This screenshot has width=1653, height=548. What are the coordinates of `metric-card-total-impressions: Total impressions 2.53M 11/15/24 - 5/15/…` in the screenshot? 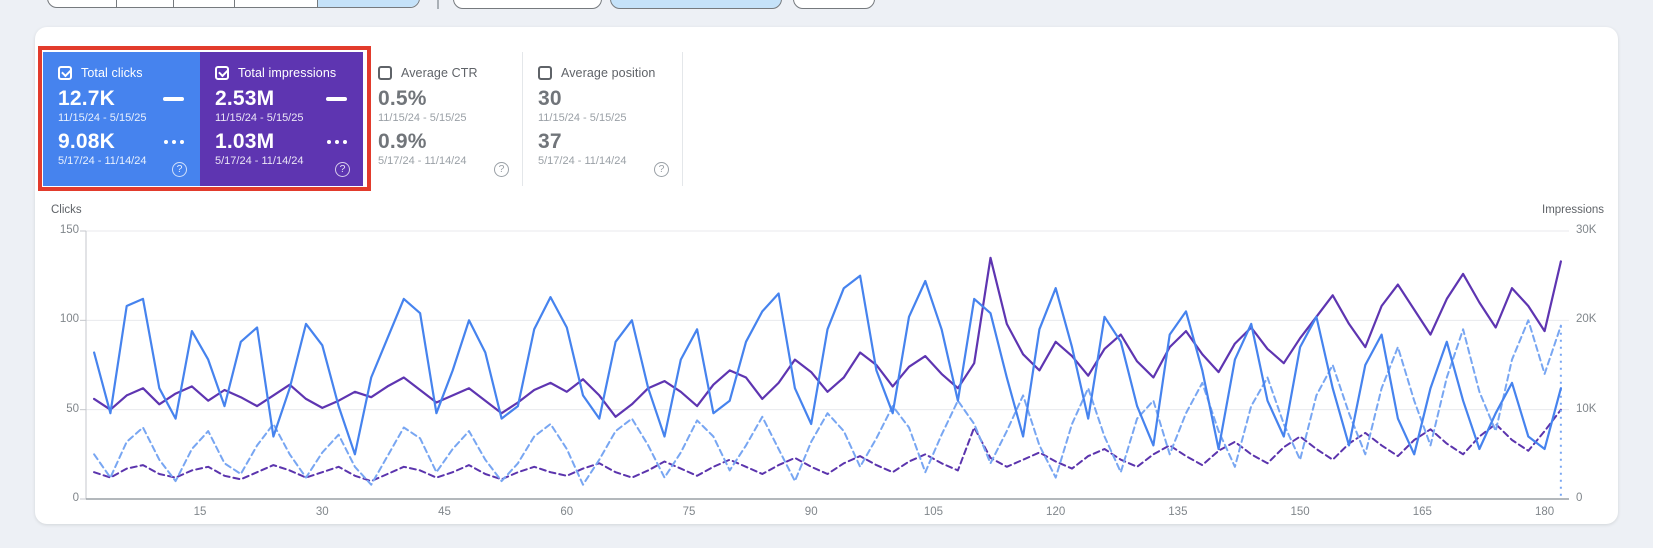 It's located at (281, 119).